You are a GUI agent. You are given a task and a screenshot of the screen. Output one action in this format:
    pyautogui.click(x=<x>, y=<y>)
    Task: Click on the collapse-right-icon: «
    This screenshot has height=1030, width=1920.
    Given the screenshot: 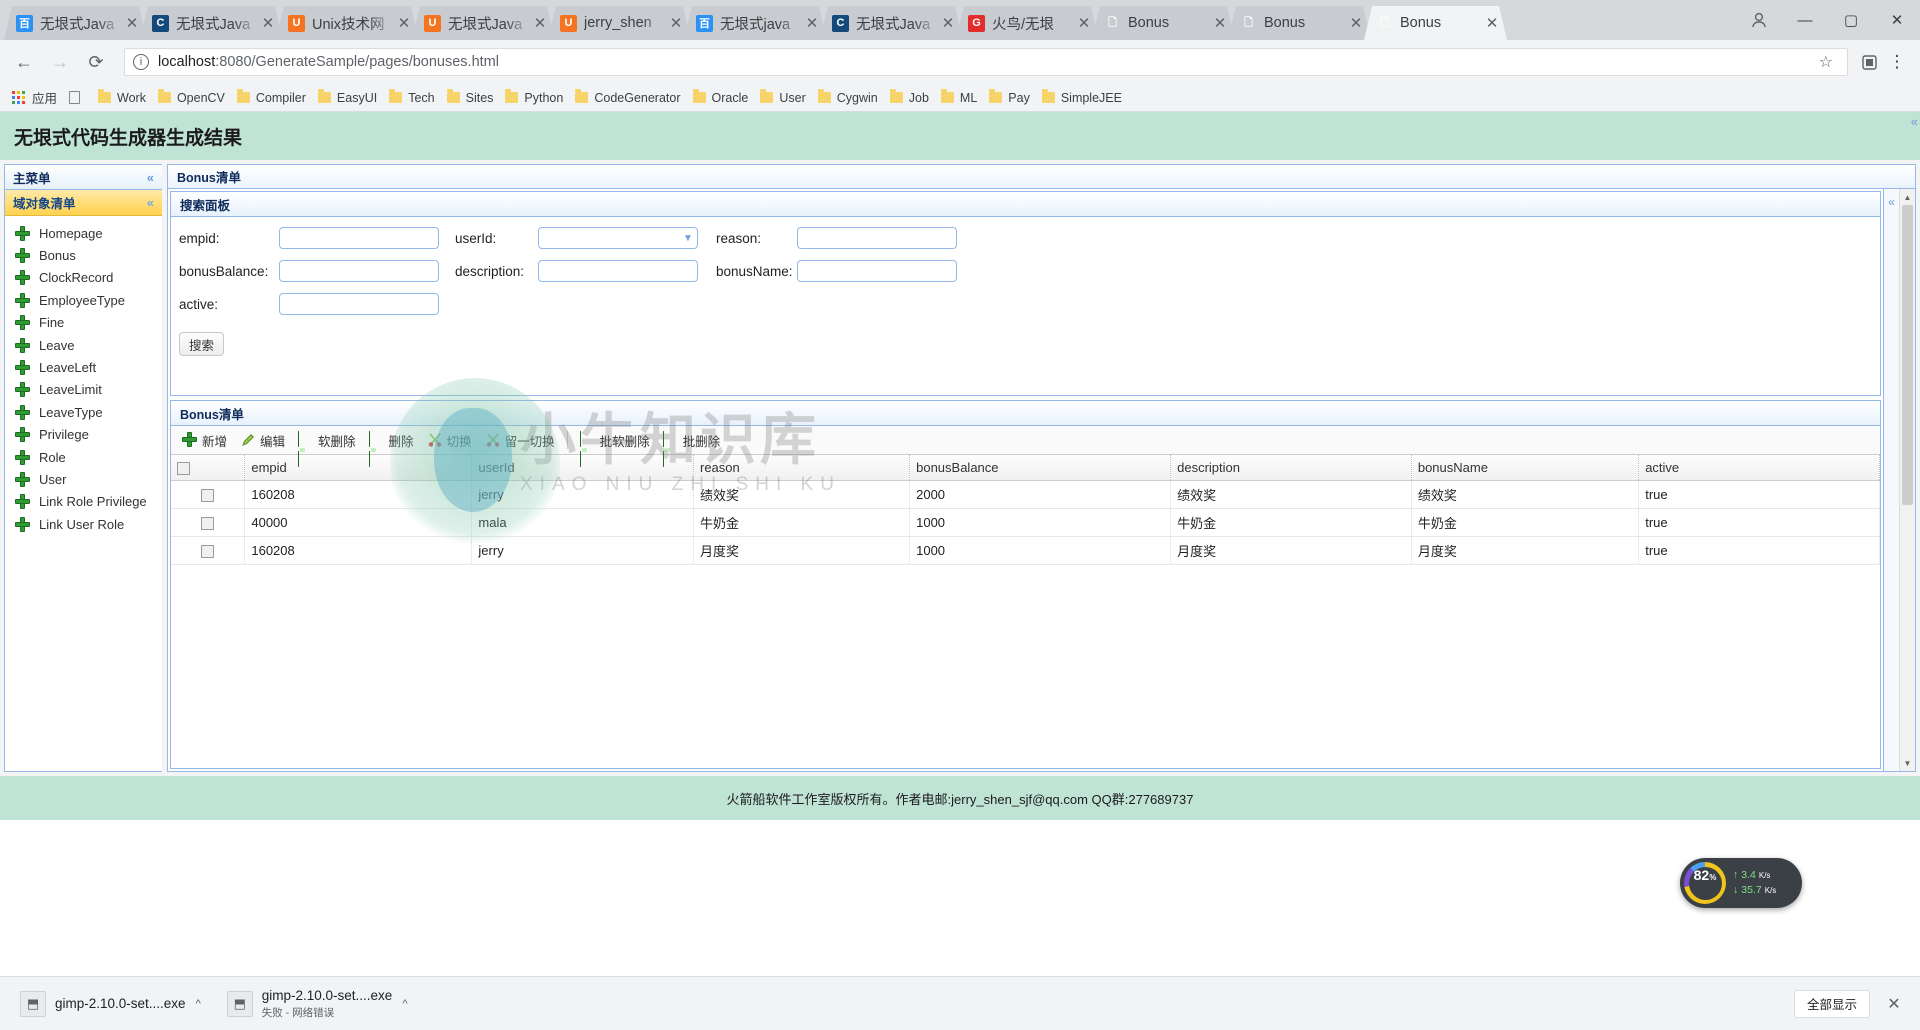 What is the action you would take?
    pyautogui.click(x=1891, y=483)
    